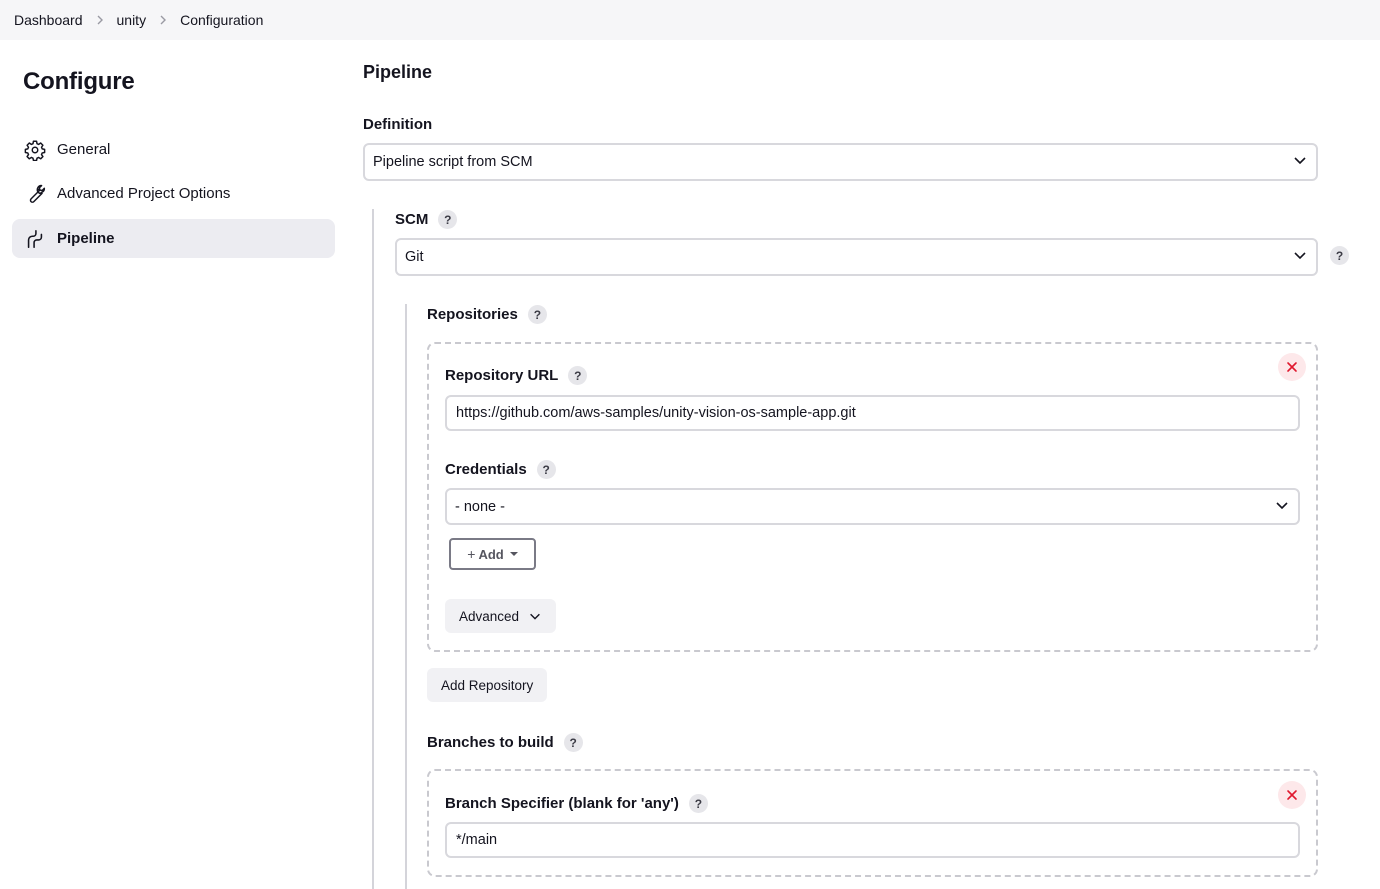  I want to click on definition-select-value: Pipeline script from SCM, so click(453, 162).